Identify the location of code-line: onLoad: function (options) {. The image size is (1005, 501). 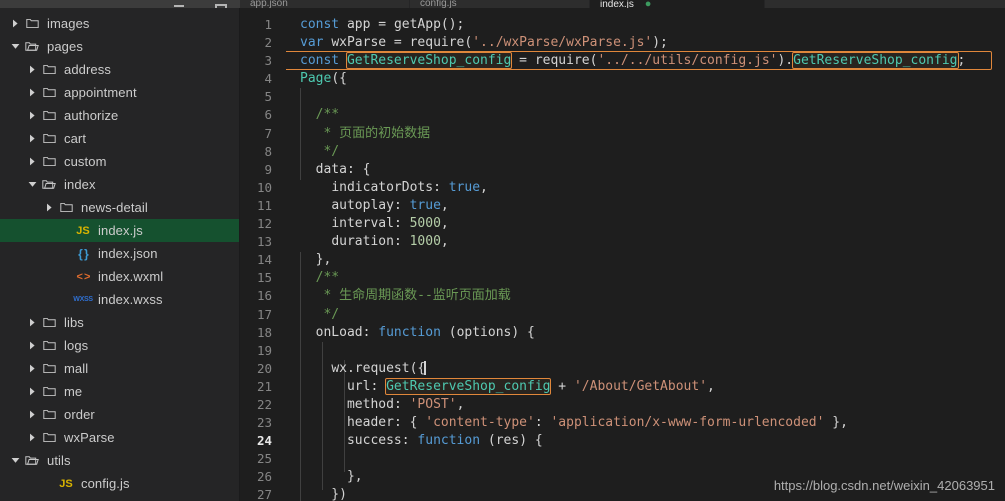
(652, 333).